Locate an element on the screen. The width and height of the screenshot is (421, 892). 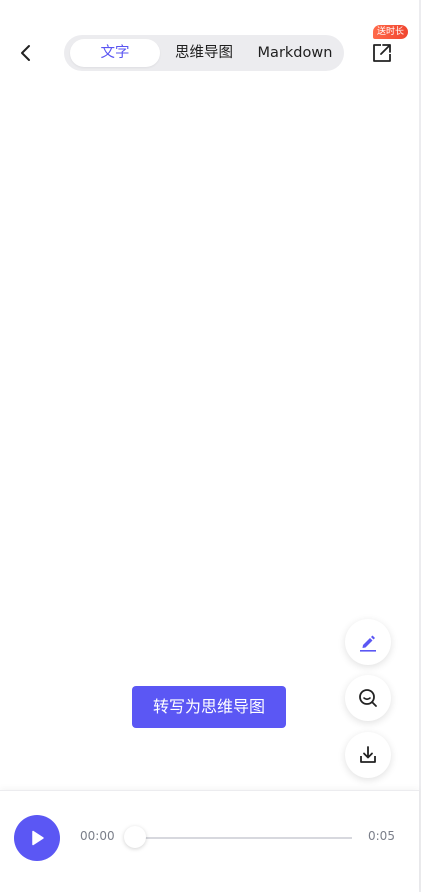
download-icon is located at coordinates (368, 754).